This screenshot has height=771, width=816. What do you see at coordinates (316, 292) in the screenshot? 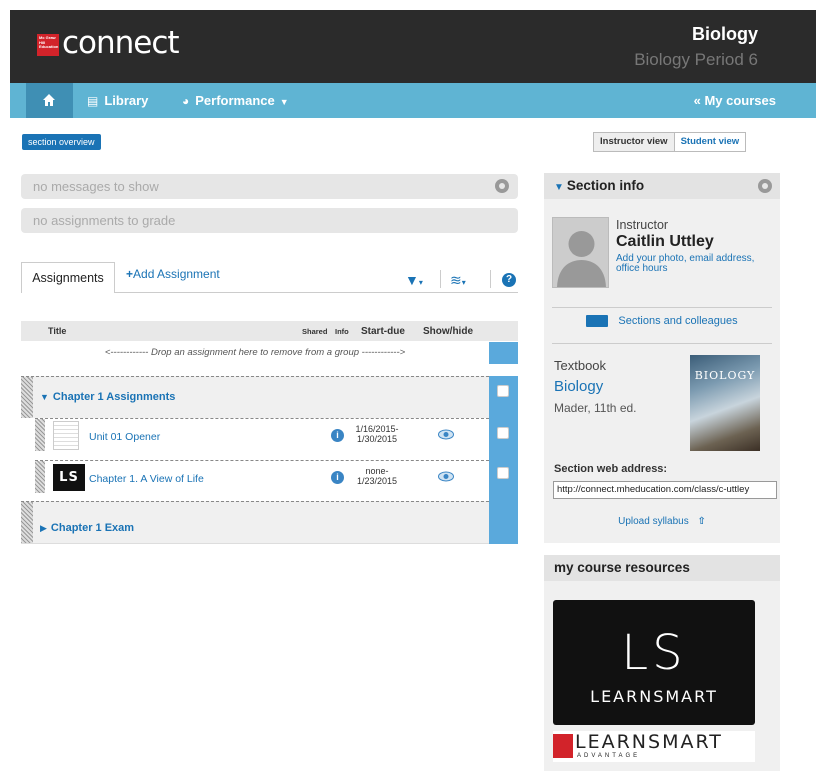
I see `tab-divider` at bounding box center [316, 292].